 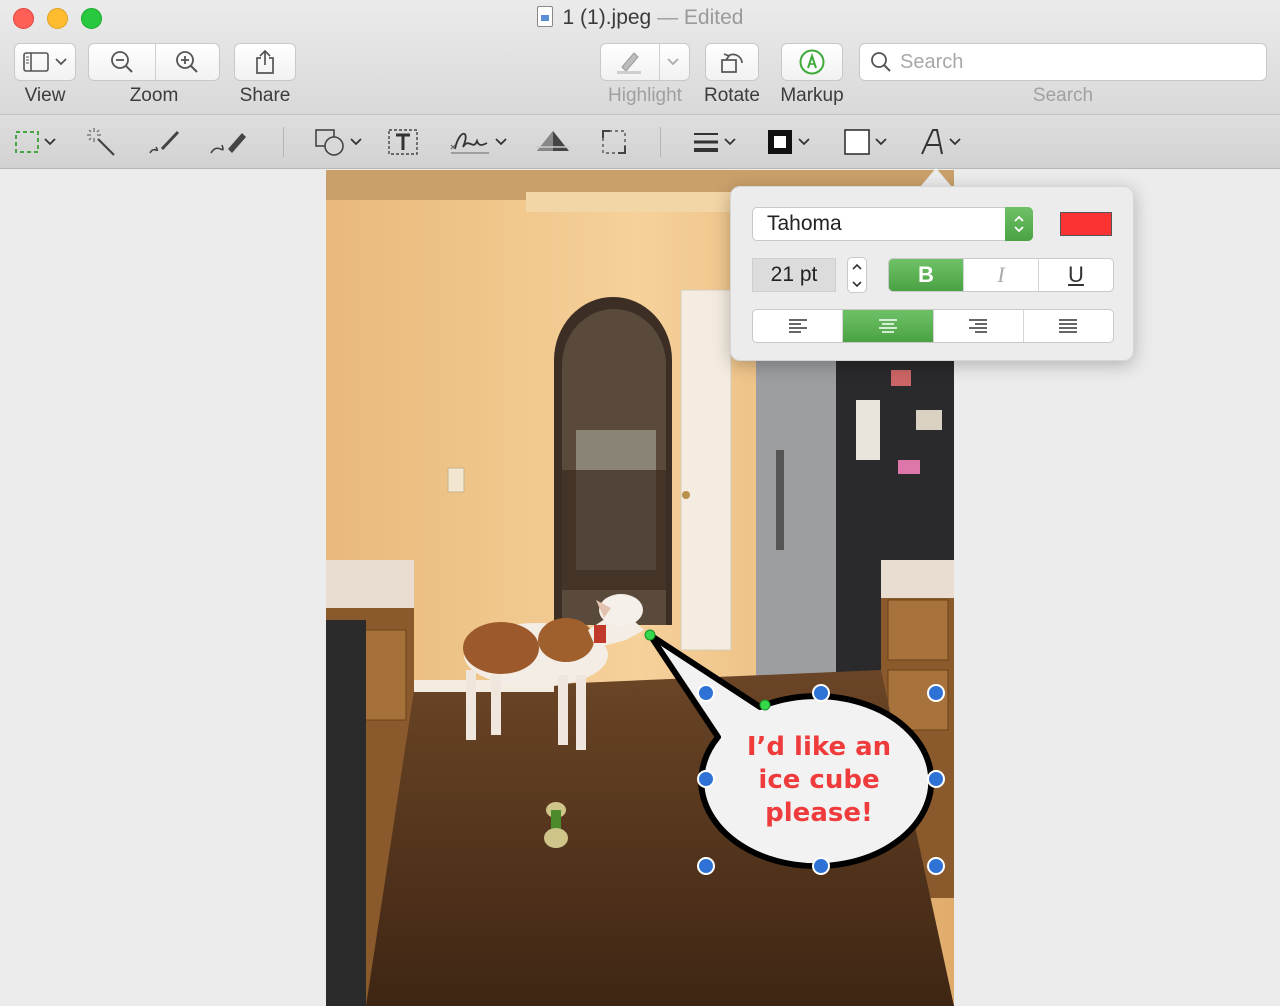 I want to click on zoom-in-button, so click(x=186, y=62).